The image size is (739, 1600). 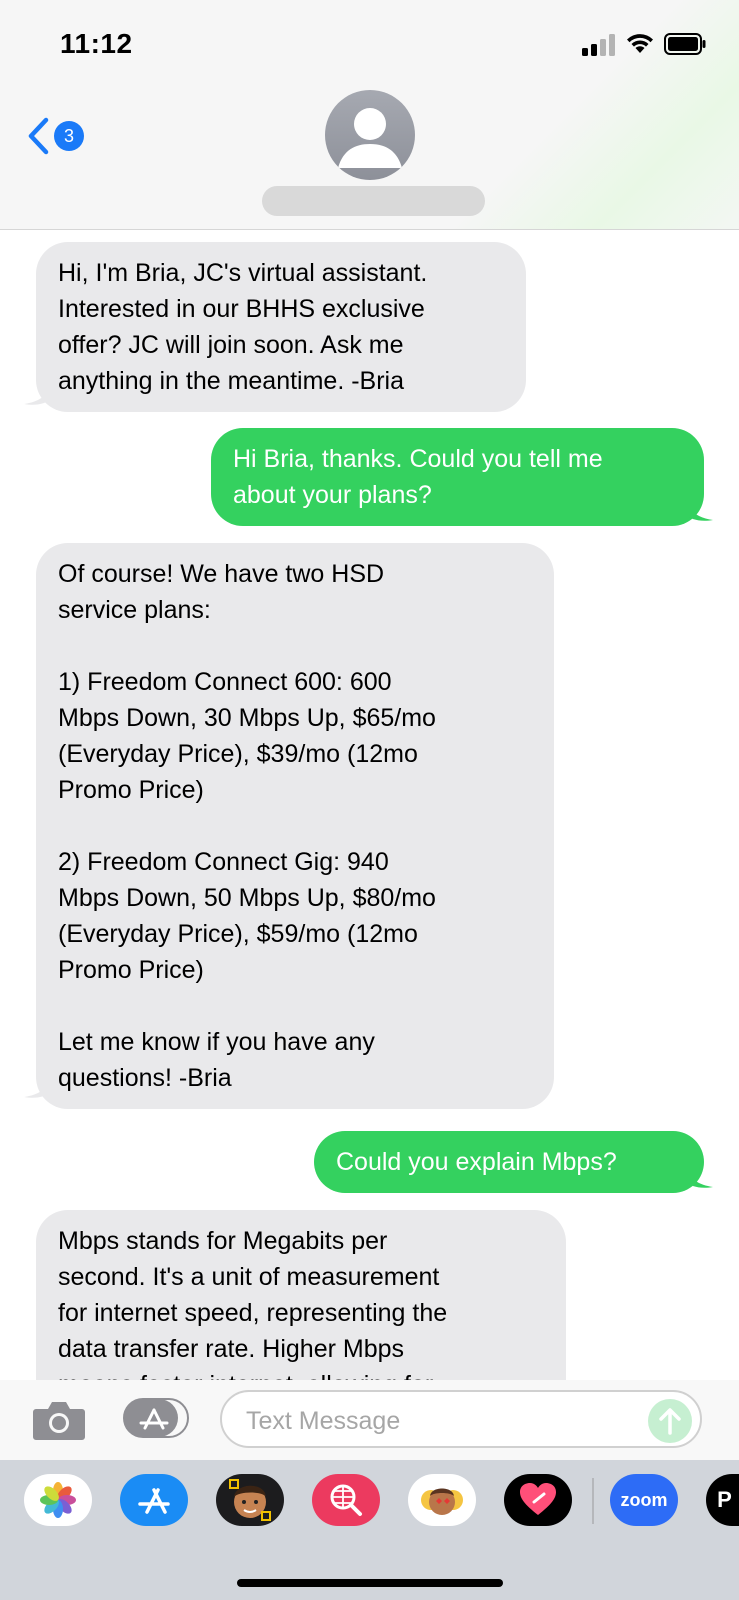 I want to click on digital-touch-app-icon, so click(x=538, y=1500).